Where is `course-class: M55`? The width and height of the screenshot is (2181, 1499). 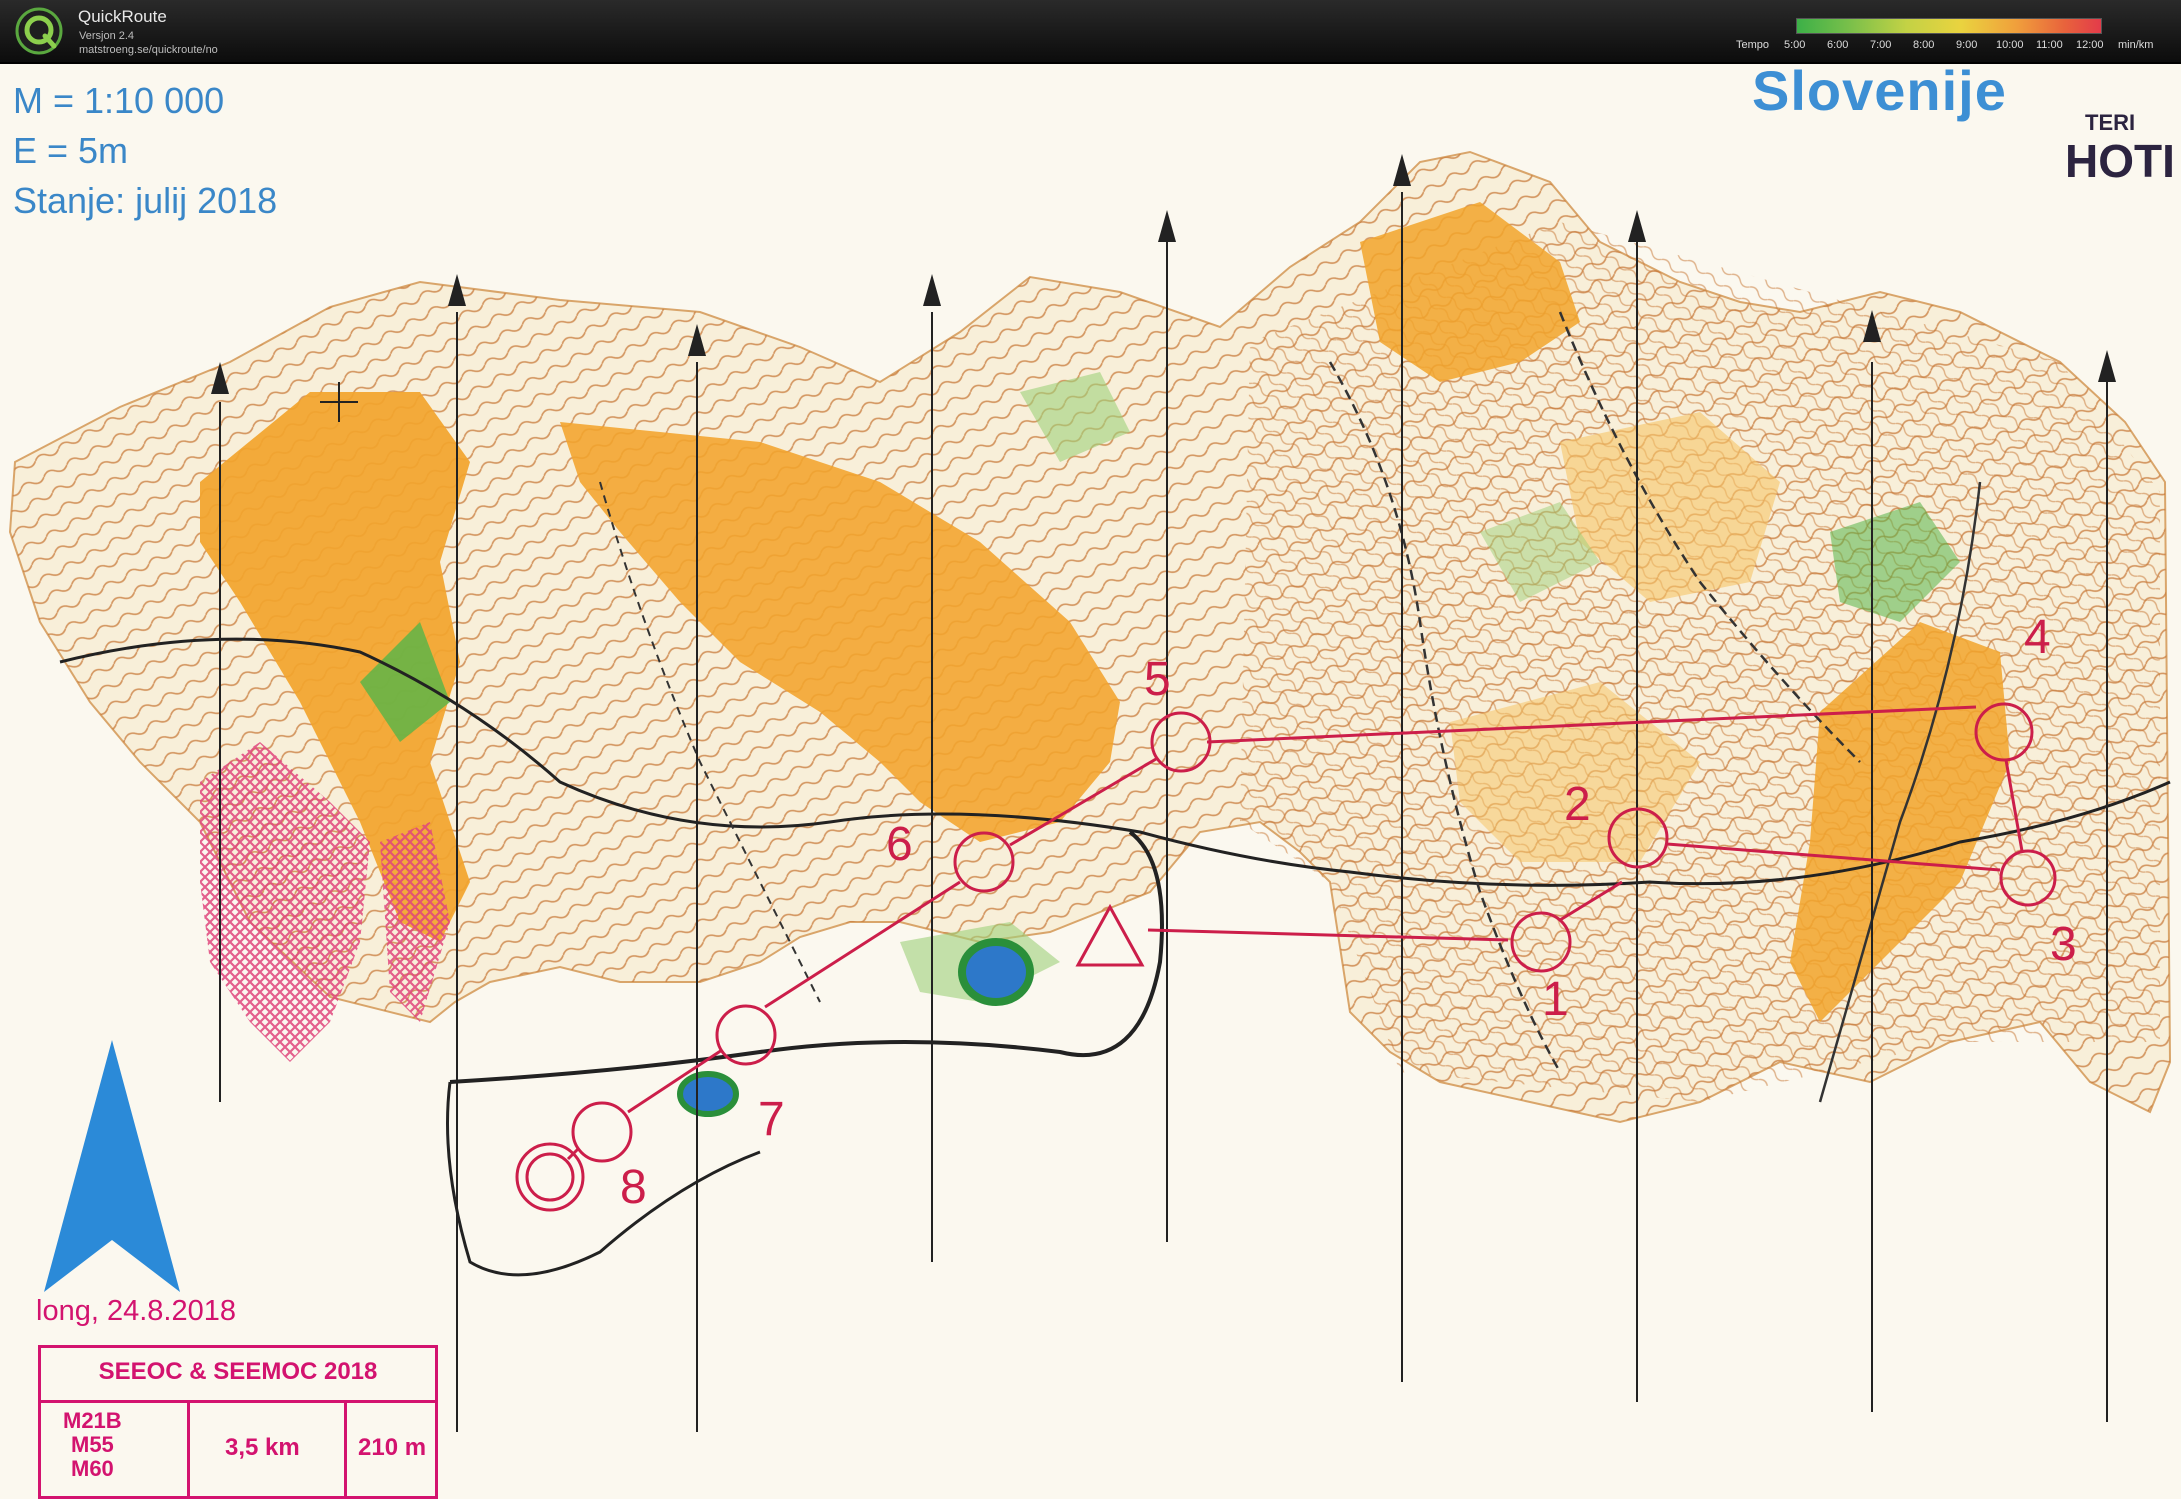 course-class: M55 is located at coordinates (92, 1444).